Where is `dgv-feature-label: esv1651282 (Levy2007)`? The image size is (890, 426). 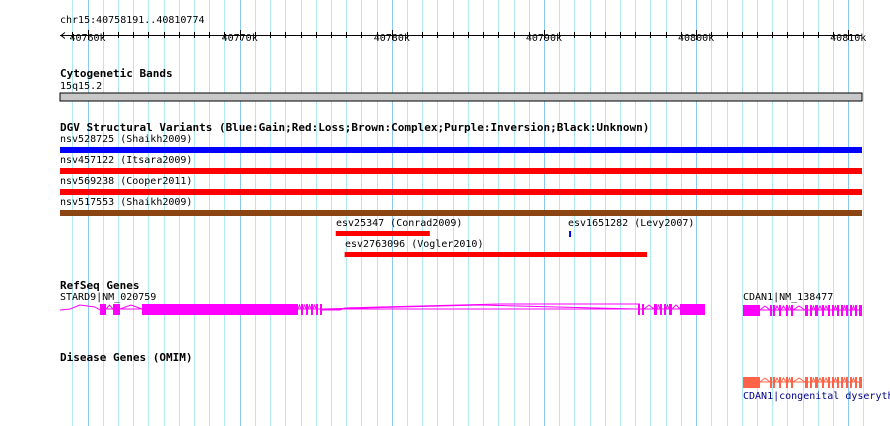 dgv-feature-label: esv1651282 (Levy2007) is located at coordinates (631, 223).